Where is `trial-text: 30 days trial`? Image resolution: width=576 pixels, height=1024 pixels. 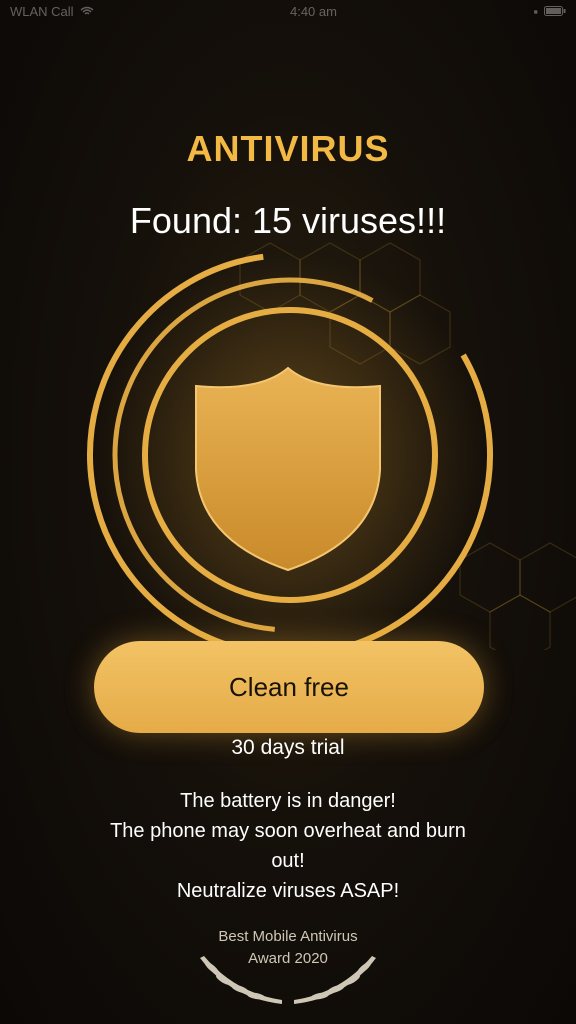
trial-text: 30 days trial is located at coordinates (288, 747).